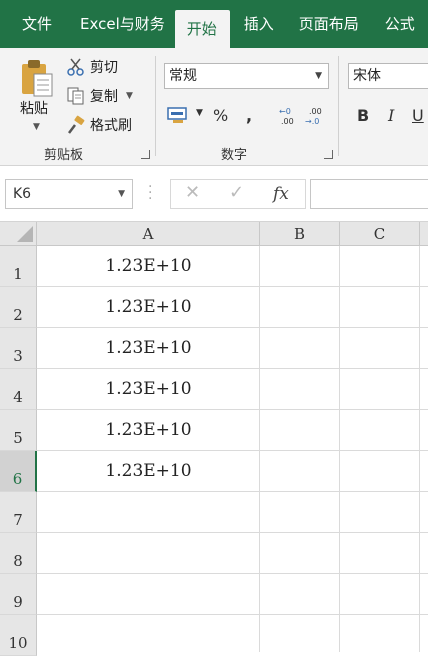  I want to click on cancel-icon: ✕, so click(192, 192).